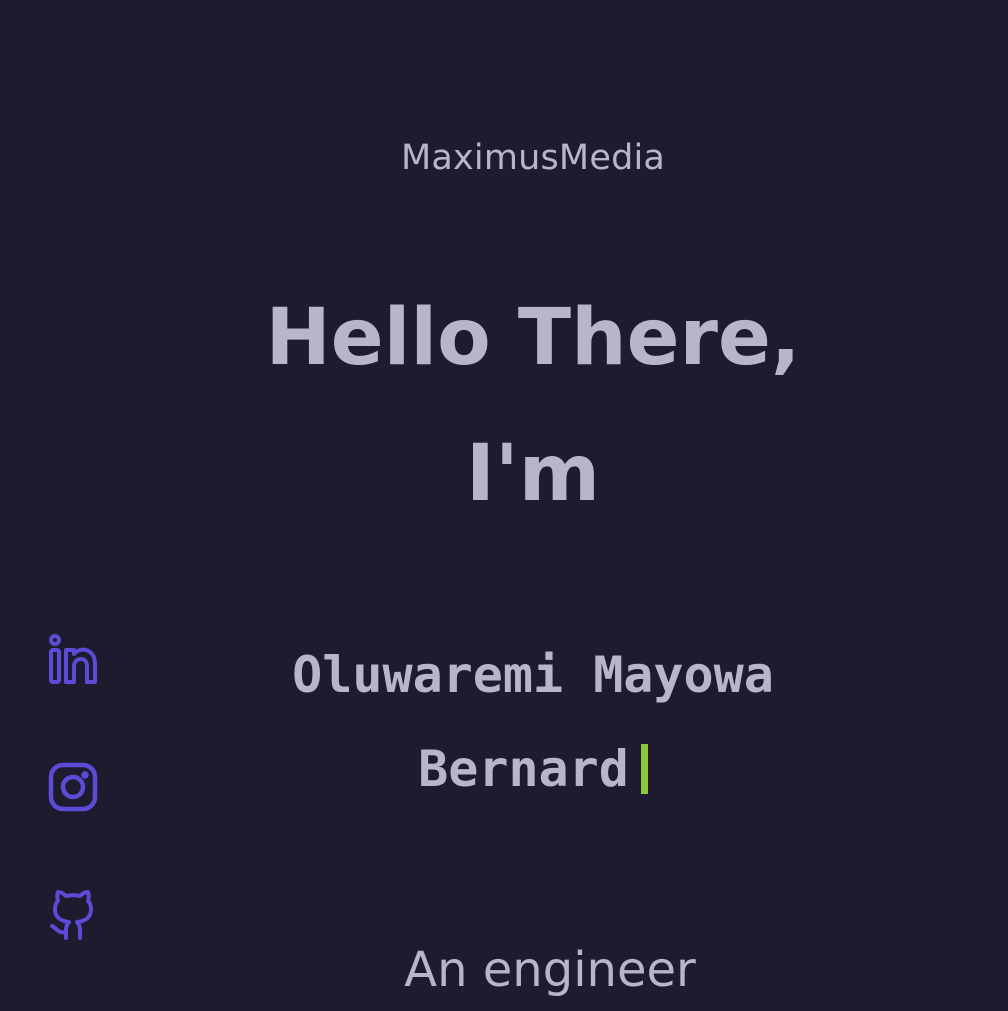 The width and height of the screenshot is (1008, 1011). I want to click on typed-name-line2-wrap: Bernard, so click(533, 769).